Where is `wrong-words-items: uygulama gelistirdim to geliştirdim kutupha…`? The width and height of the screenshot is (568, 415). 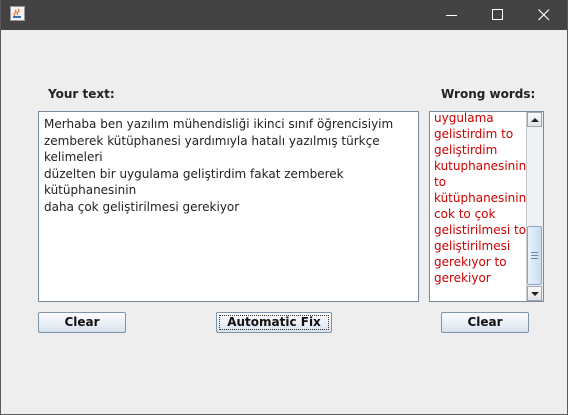
wrong-words-items: uygulama gelistirdim to geliştirdim kutupha… is located at coordinates (480, 199).